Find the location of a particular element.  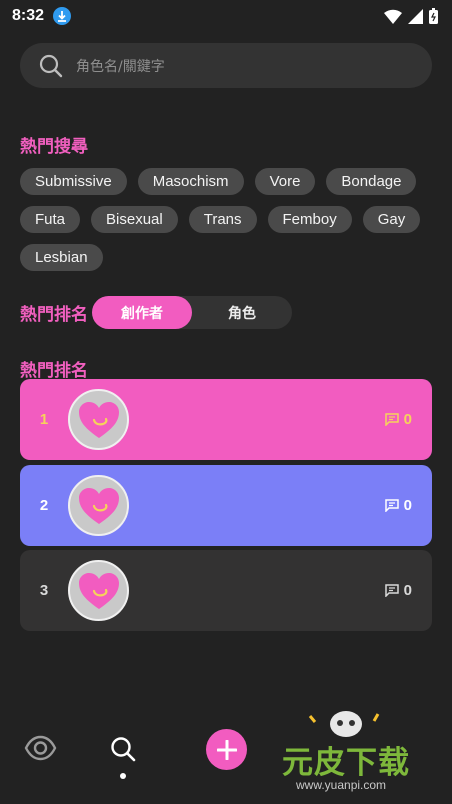

rank-number: 2 is located at coordinates (44, 505).